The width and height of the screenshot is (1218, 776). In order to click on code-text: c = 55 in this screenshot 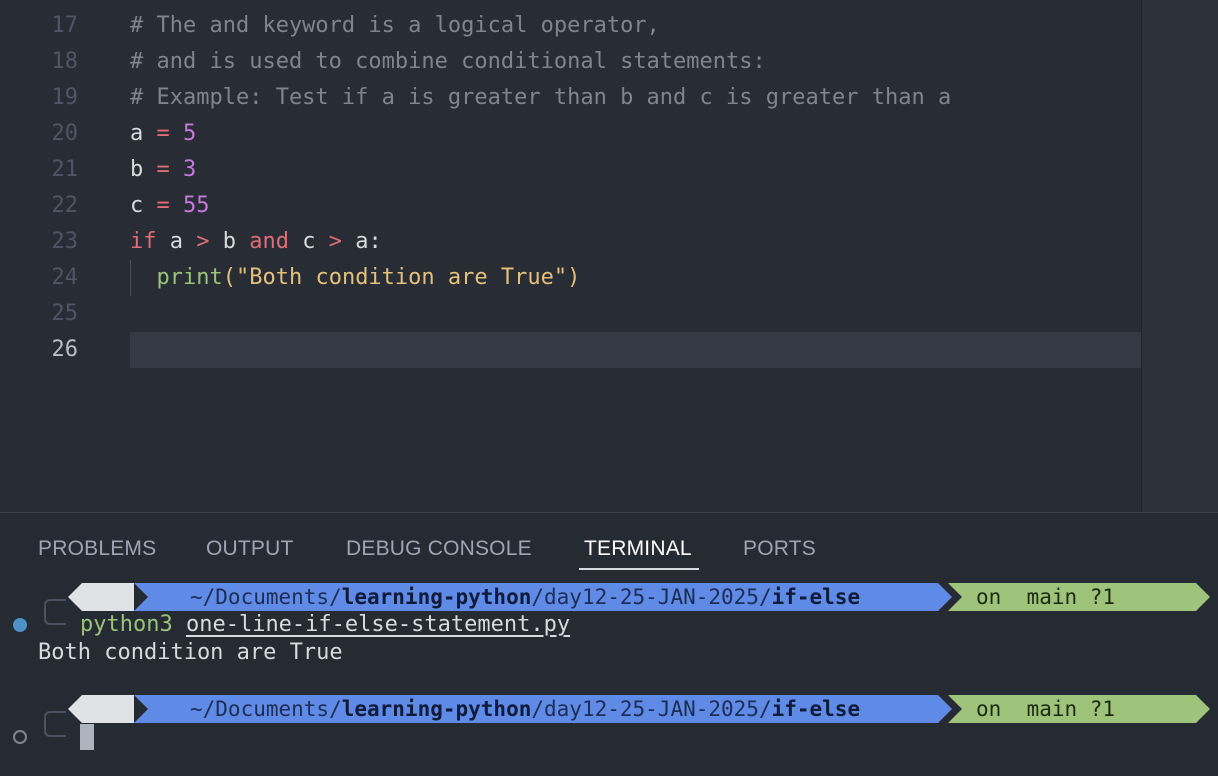, I will do `click(170, 206)`.